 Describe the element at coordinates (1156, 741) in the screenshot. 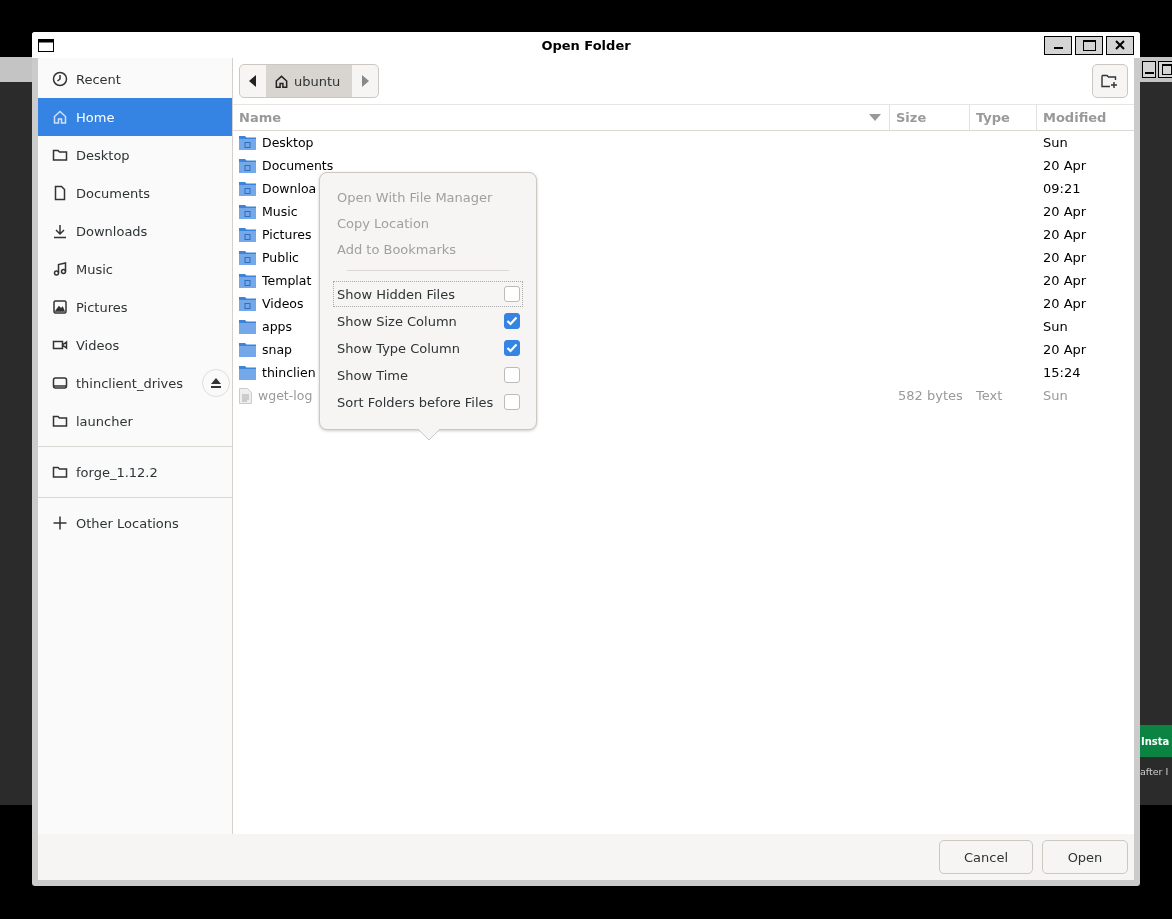

I see `install-button: Insta` at that location.